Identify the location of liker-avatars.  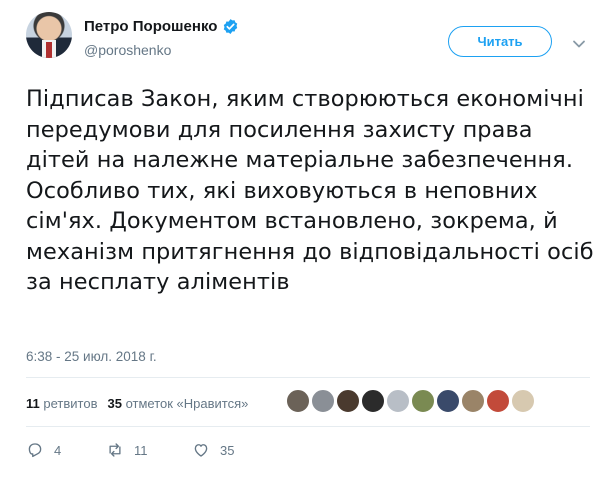
(410, 401).